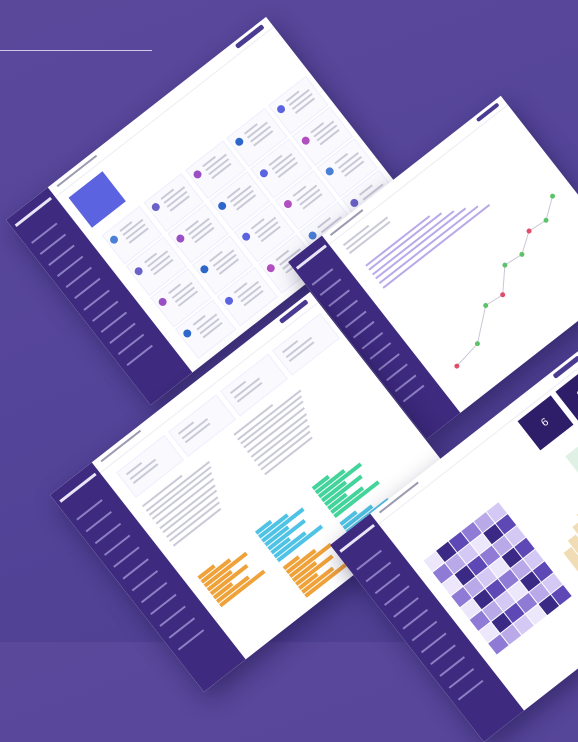 This screenshot has width=578, height=742. What do you see at coordinates (76, 50) in the screenshot?
I see `decorative-line` at bounding box center [76, 50].